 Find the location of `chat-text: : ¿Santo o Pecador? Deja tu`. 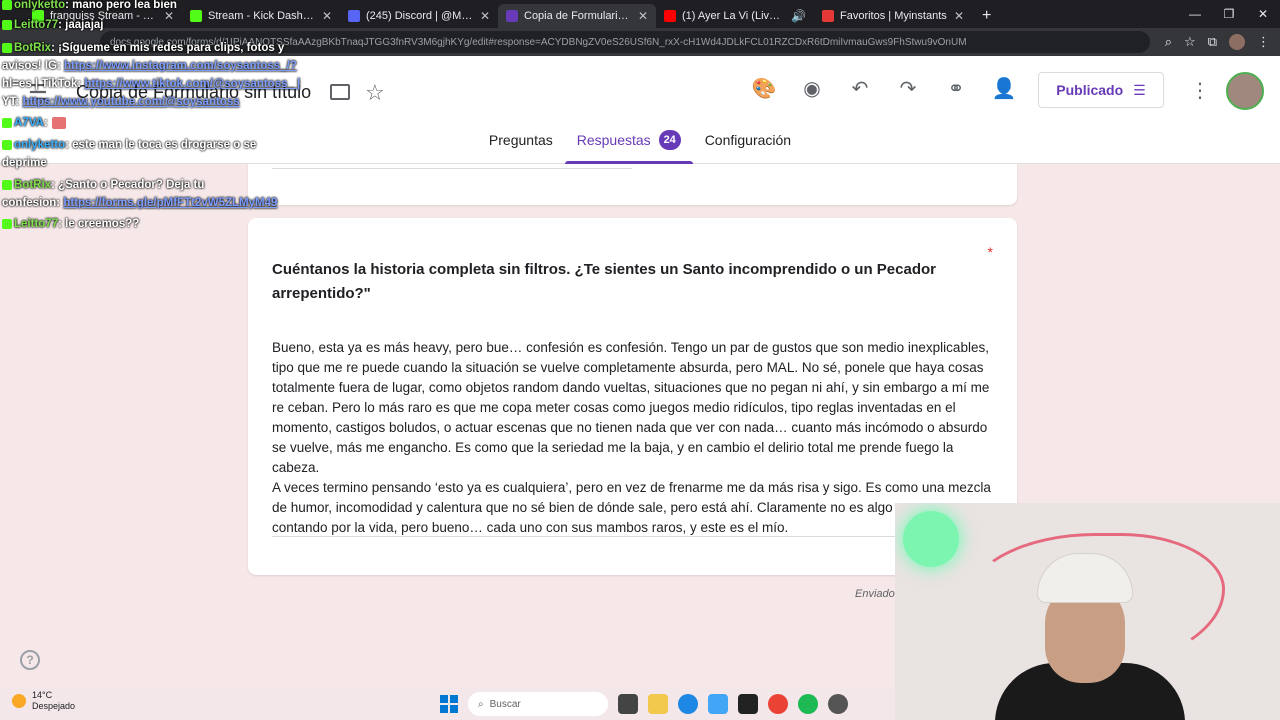

chat-text: : ¿Santo o Pecador? Deja tu is located at coordinates (128, 185).